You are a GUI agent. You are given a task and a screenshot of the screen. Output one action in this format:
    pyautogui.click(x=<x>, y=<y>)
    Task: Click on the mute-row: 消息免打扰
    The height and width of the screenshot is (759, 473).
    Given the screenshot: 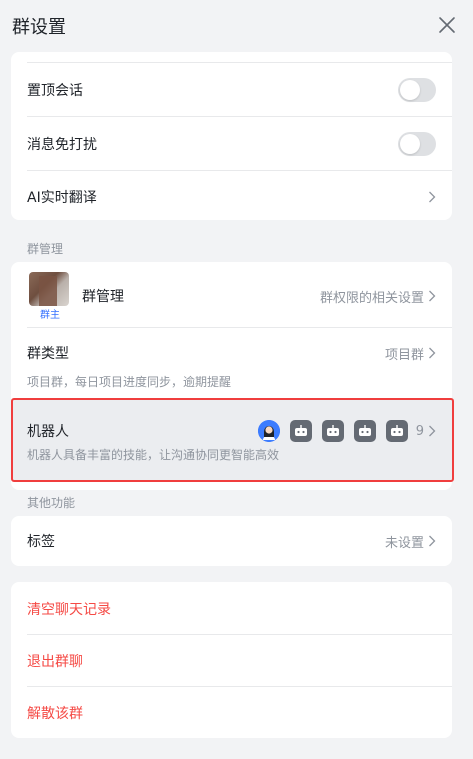 What is the action you would take?
    pyautogui.click(x=231, y=144)
    